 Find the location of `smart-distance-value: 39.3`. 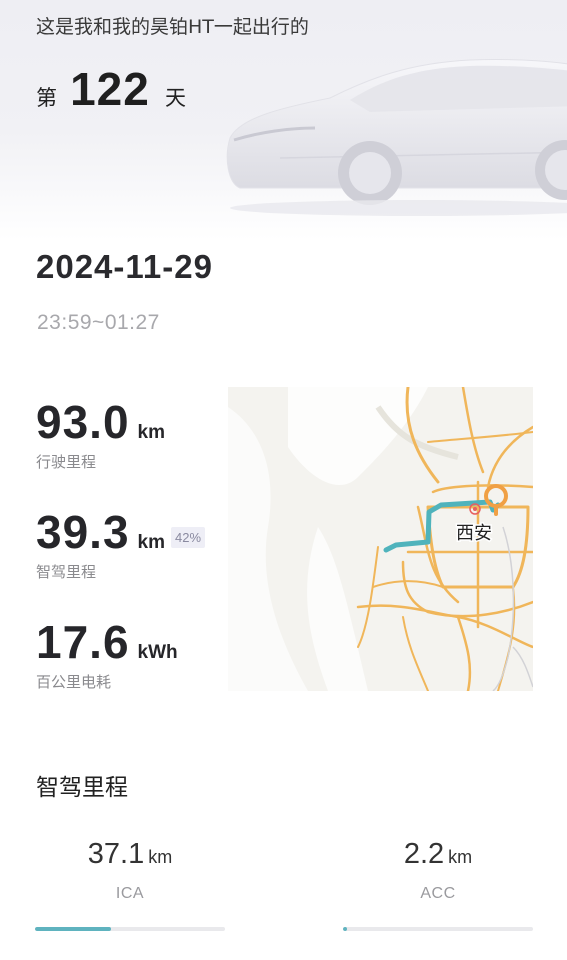

smart-distance-value: 39.3 is located at coordinates (83, 532).